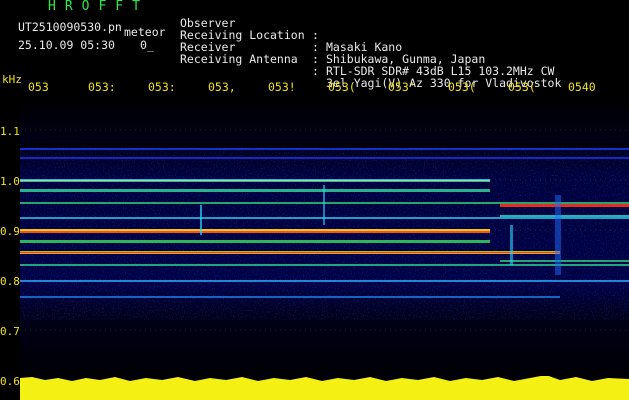  I want to click on frequency-tick-label: 0.6, so click(10, 381).